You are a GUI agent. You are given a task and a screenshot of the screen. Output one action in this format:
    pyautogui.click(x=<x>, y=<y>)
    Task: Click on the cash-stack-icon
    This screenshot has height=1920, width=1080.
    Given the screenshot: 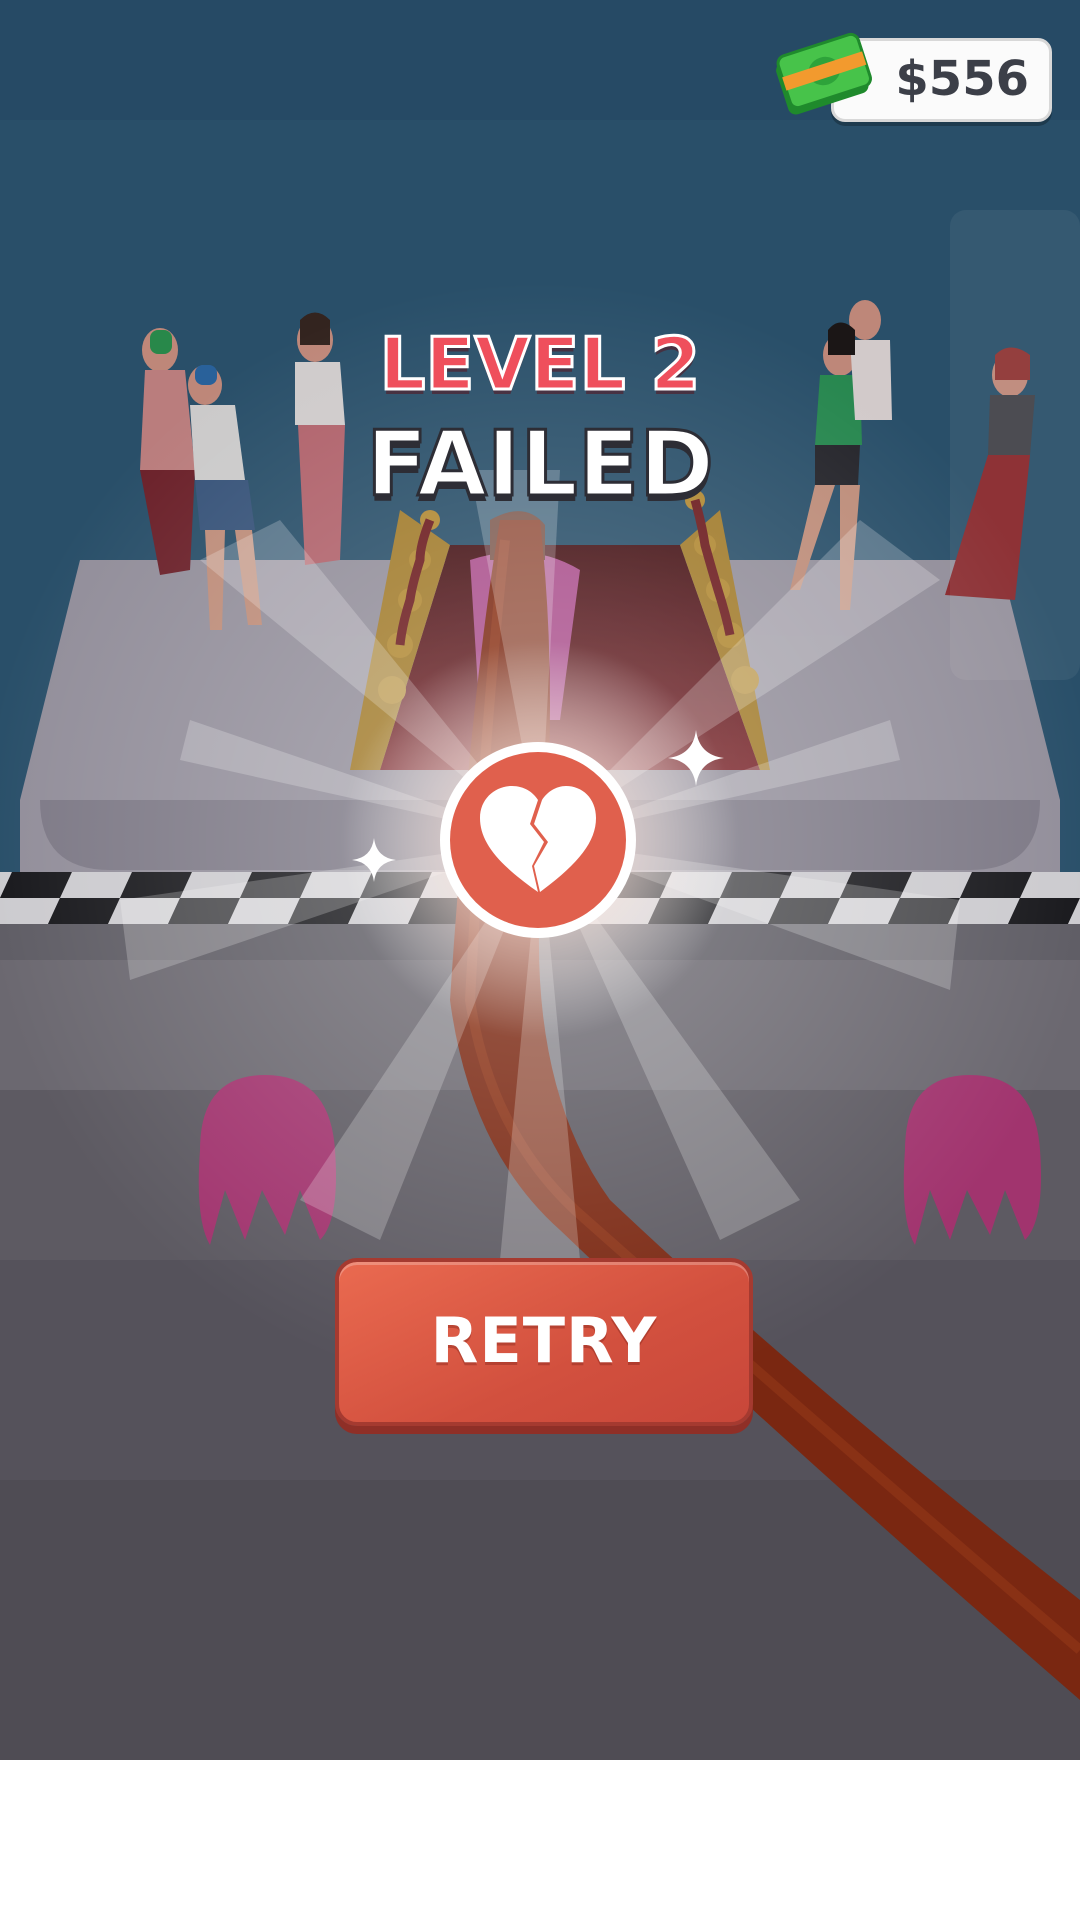 What is the action you would take?
    pyautogui.click(x=824, y=73)
    